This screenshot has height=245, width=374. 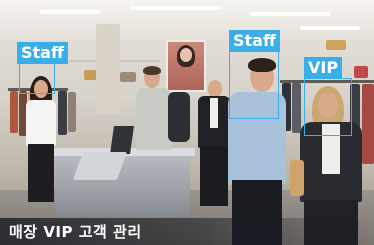 What do you see at coordinates (323, 68) in the screenshot?
I see `vip-label: VIP` at bounding box center [323, 68].